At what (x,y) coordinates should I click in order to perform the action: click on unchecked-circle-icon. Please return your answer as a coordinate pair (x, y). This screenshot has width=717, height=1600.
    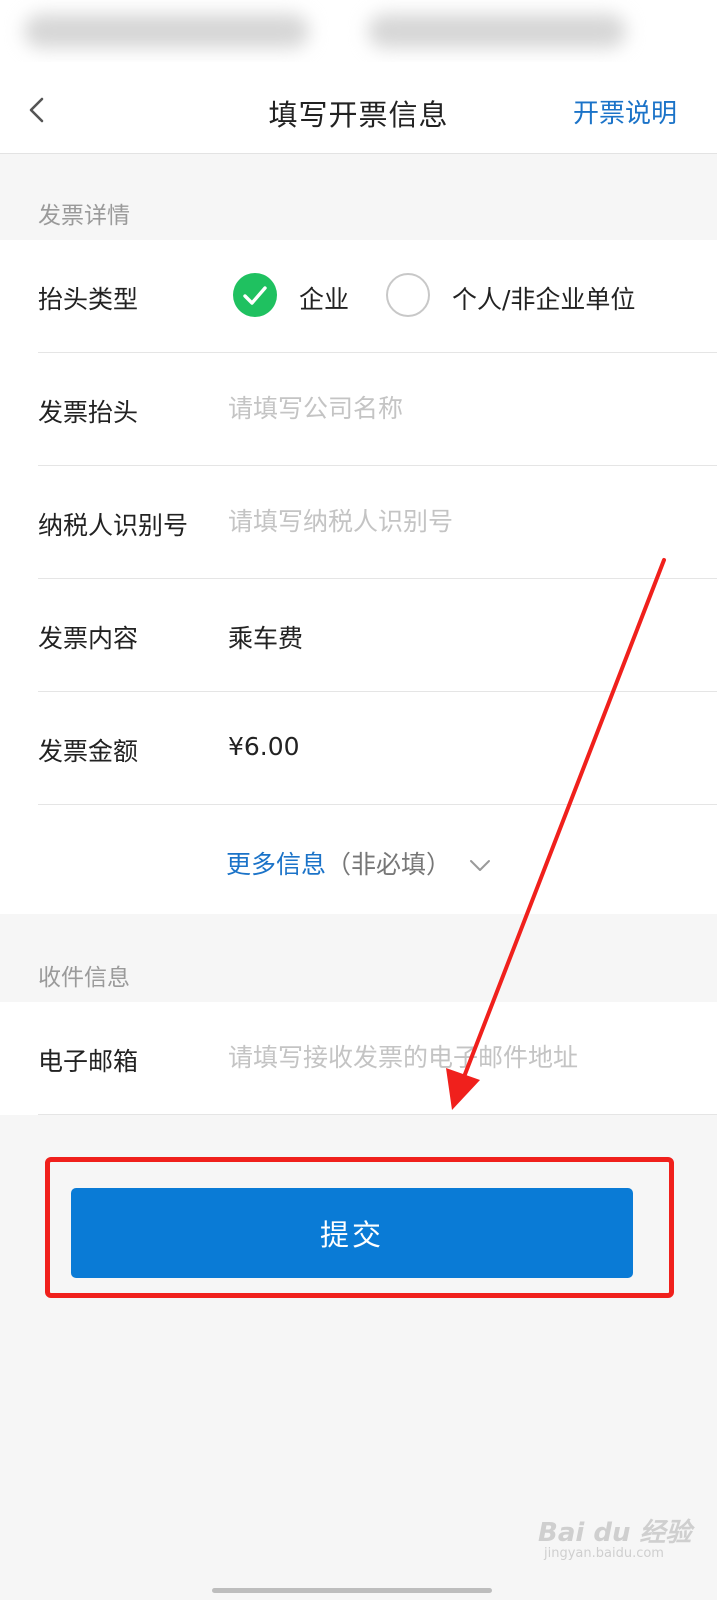
    Looking at the image, I should click on (408, 295).